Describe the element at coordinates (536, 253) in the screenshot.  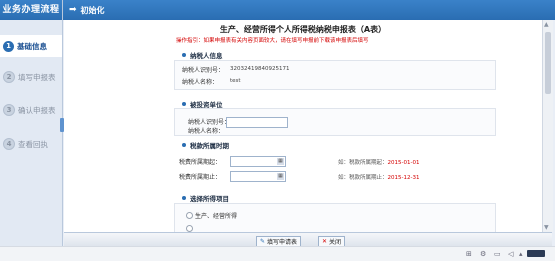
I see `active-window-indicator` at that location.